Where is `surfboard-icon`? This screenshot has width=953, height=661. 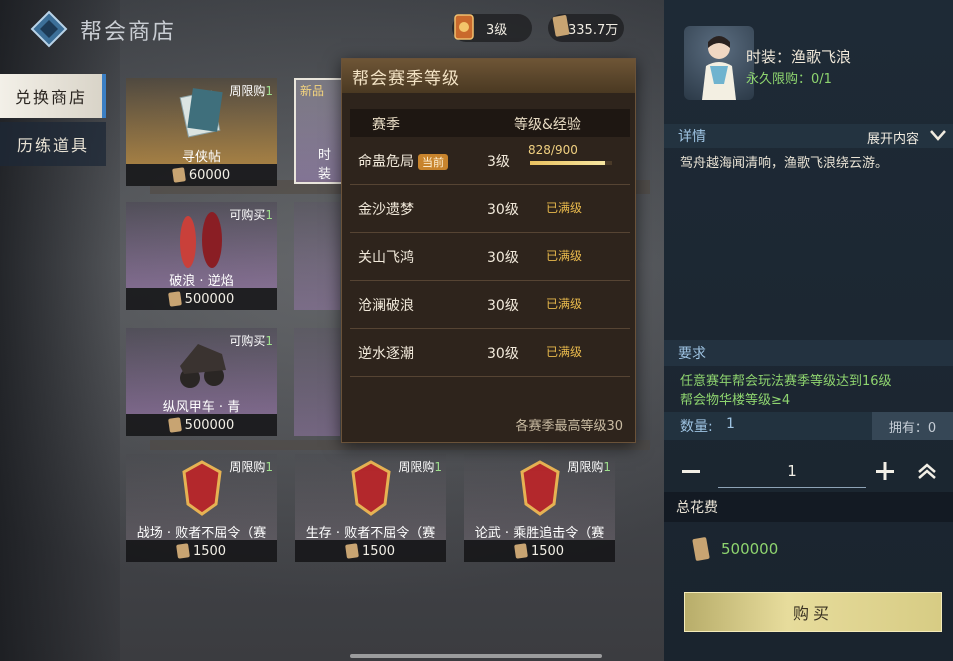
surfboard-icon is located at coordinates (201, 240).